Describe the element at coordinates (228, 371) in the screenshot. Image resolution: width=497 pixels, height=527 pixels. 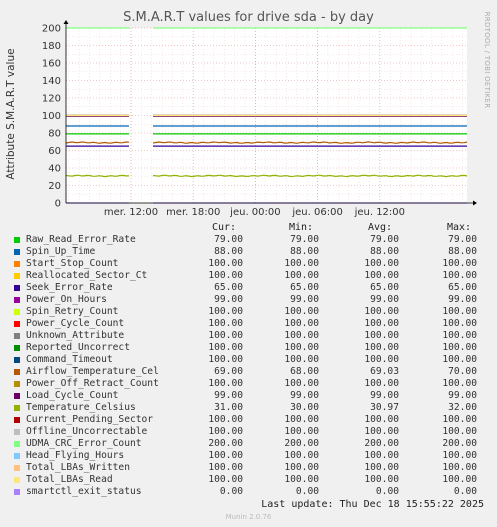
I see `legend-cur-value: 69.00` at that location.